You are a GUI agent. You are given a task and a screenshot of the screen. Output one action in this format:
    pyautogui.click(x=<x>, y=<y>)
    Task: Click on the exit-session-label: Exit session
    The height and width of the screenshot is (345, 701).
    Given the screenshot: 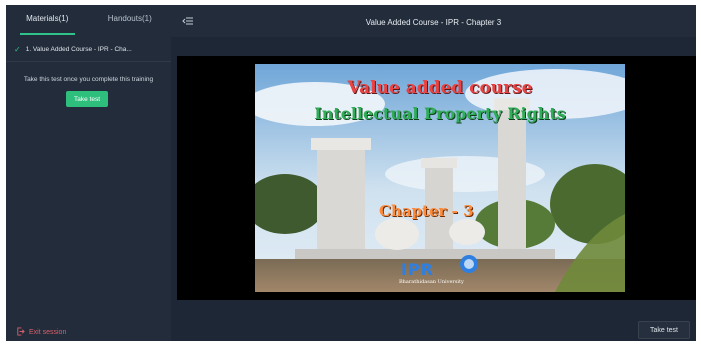 What is the action you would take?
    pyautogui.click(x=48, y=332)
    